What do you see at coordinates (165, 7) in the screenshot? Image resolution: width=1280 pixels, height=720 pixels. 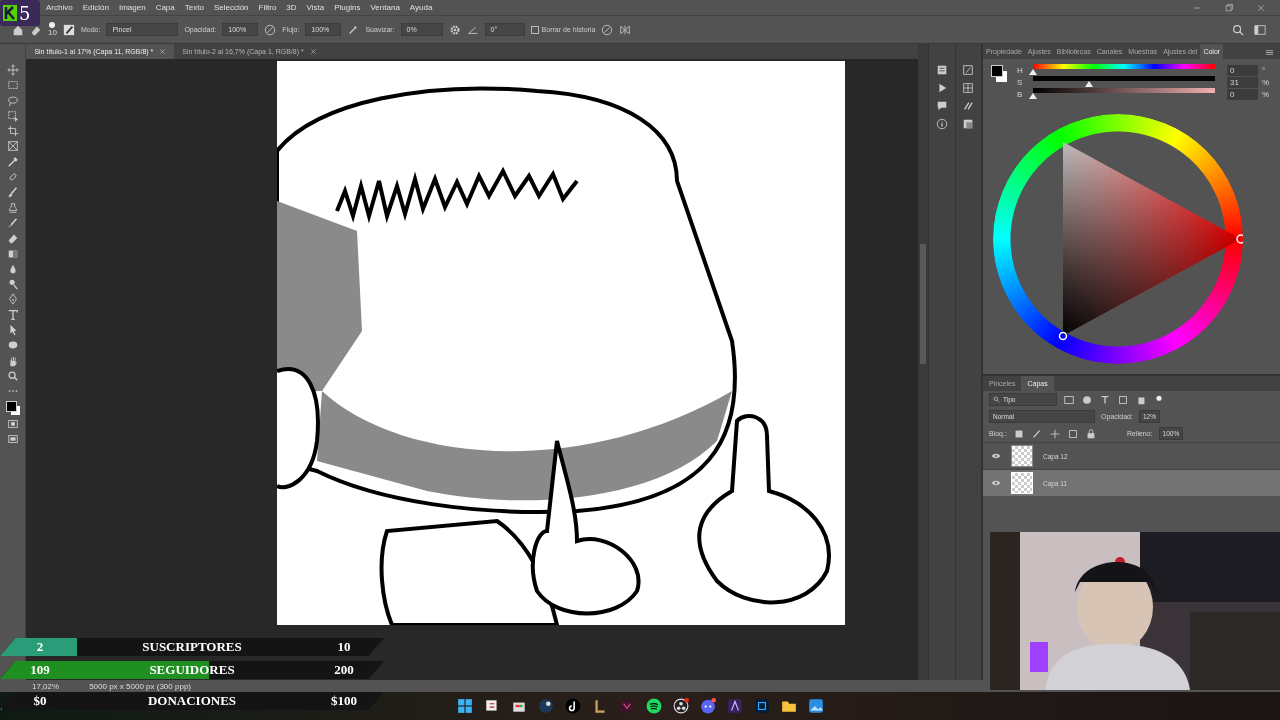 I see `menu-item: Capa` at bounding box center [165, 7].